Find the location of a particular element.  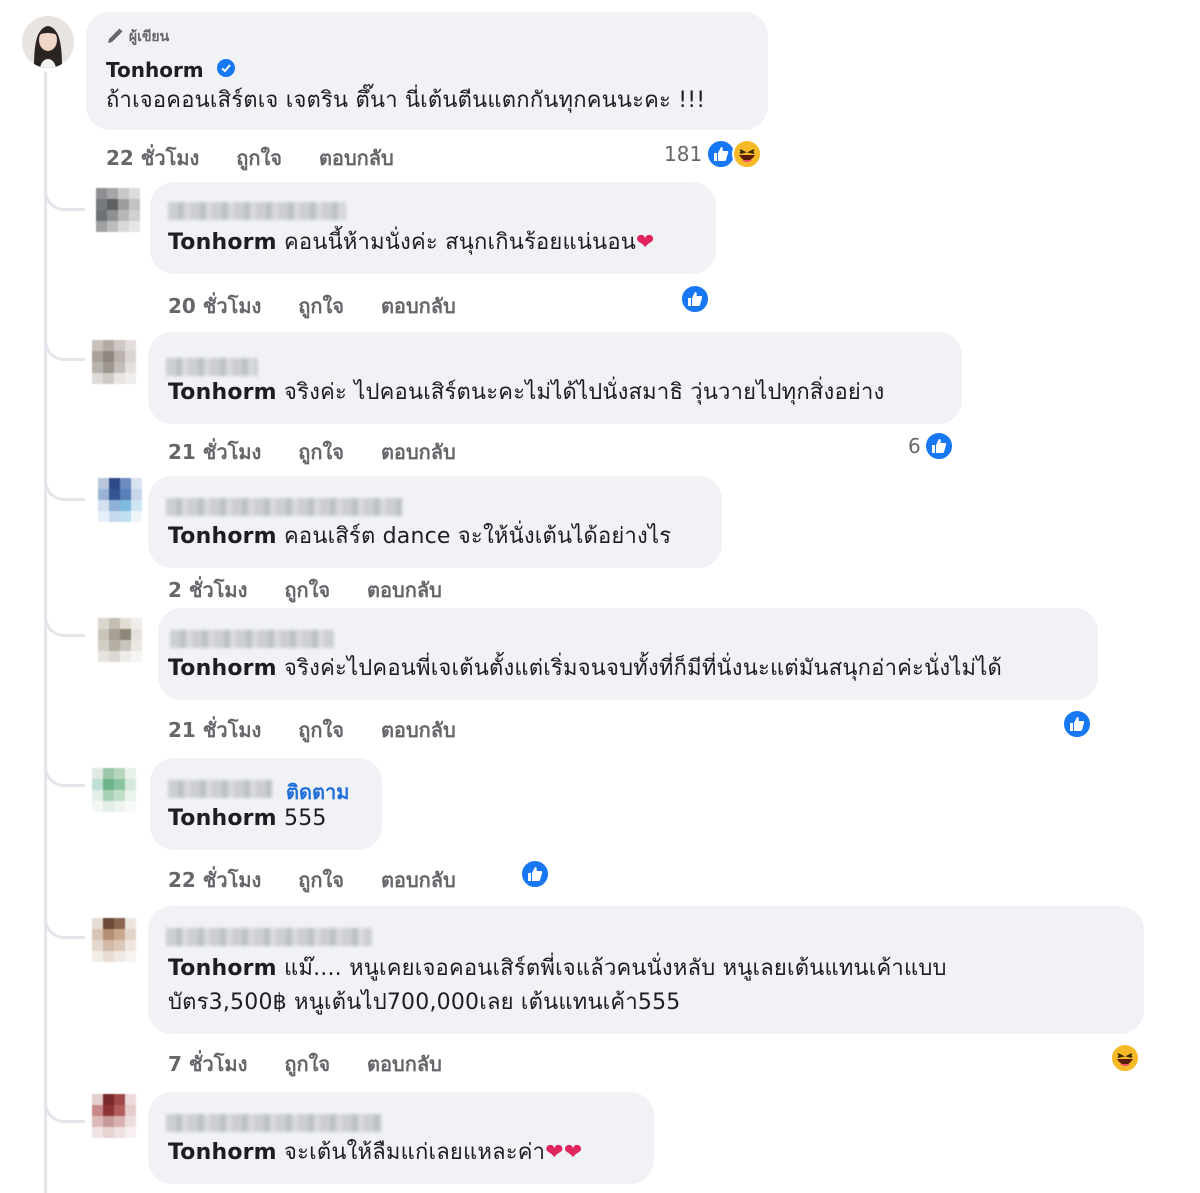

reaction-count: 6 is located at coordinates (914, 446).